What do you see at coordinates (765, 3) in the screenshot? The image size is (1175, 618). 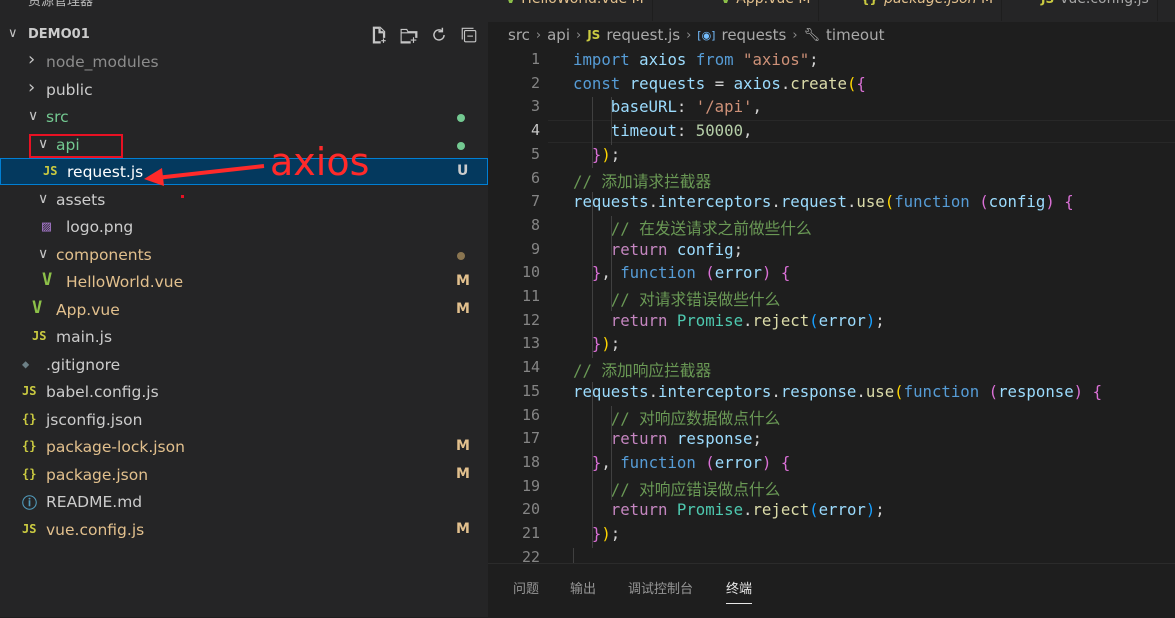 I see `tab-label: App.vue` at bounding box center [765, 3].